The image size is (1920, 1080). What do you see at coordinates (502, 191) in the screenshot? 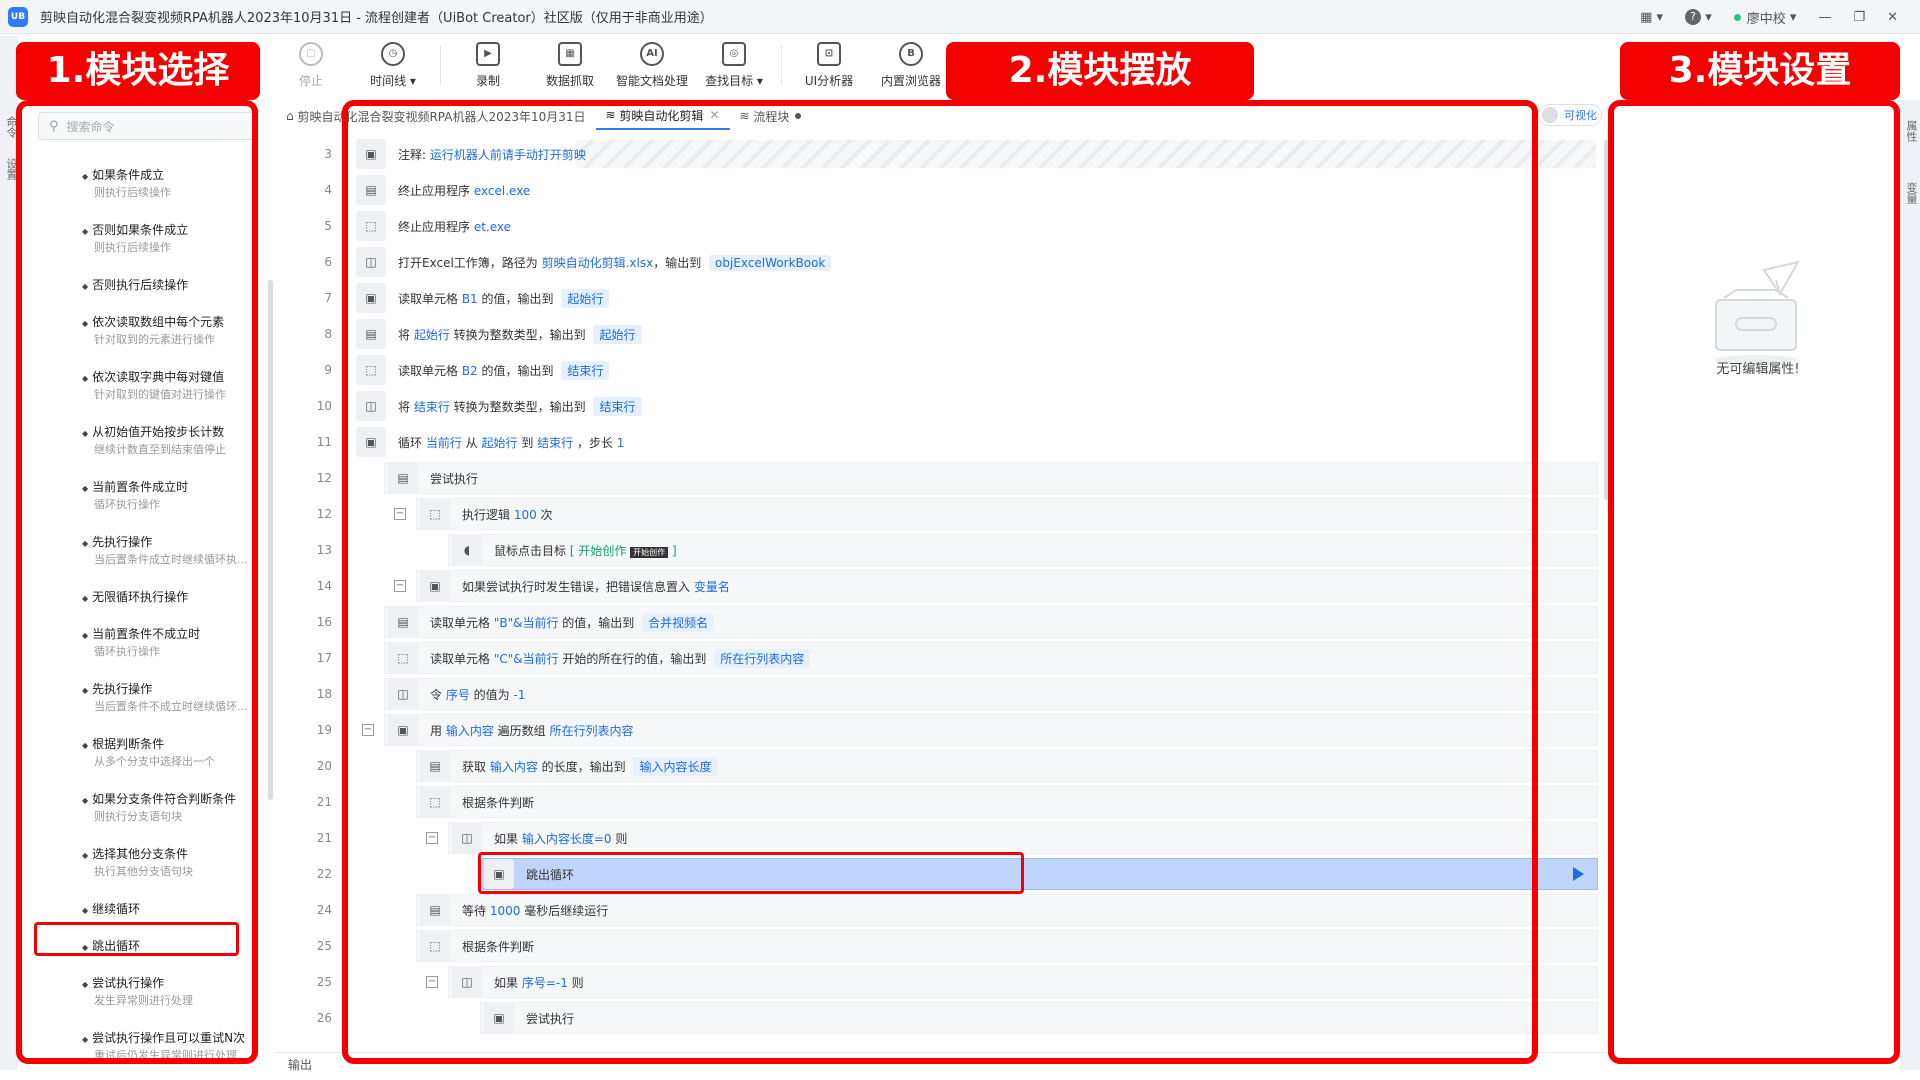
I see `parameter-value: excel.exe` at bounding box center [502, 191].